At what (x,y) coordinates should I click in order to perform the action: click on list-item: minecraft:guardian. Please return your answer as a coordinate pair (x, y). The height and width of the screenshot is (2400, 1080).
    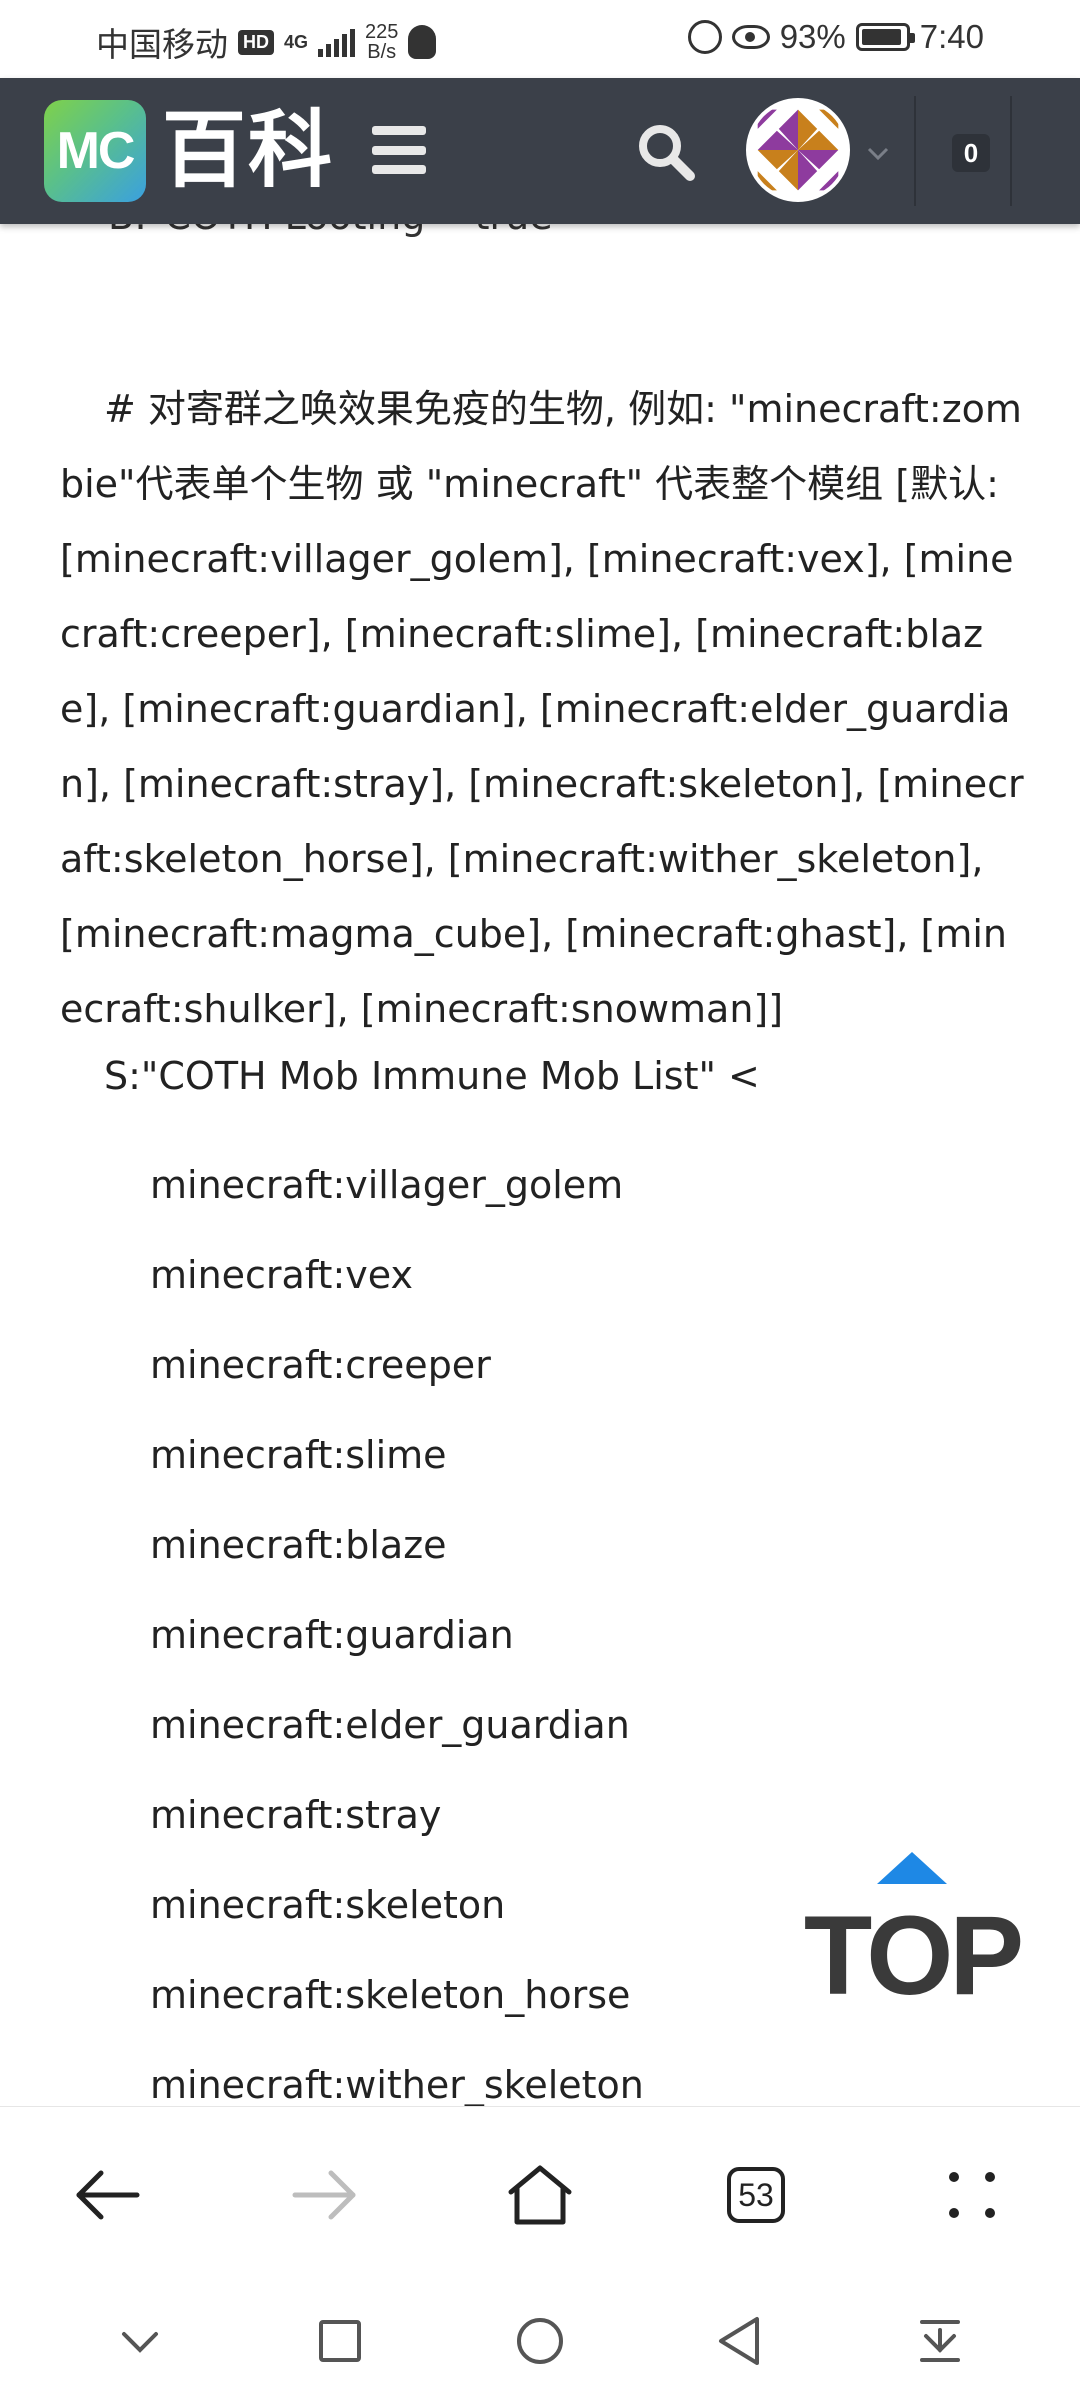
    Looking at the image, I should click on (332, 1635).